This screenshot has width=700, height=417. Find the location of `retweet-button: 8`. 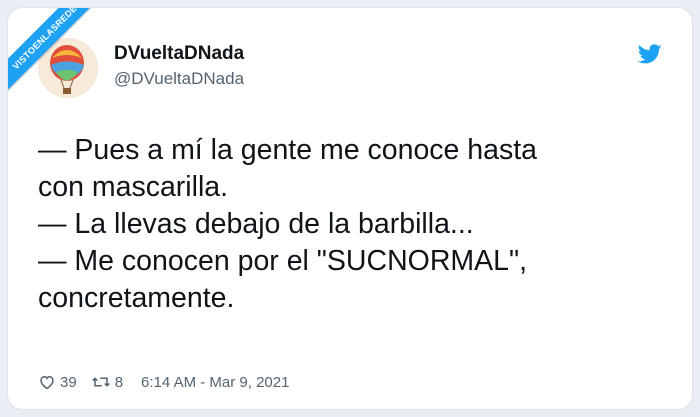

retweet-button: 8 is located at coordinates (107, 382).